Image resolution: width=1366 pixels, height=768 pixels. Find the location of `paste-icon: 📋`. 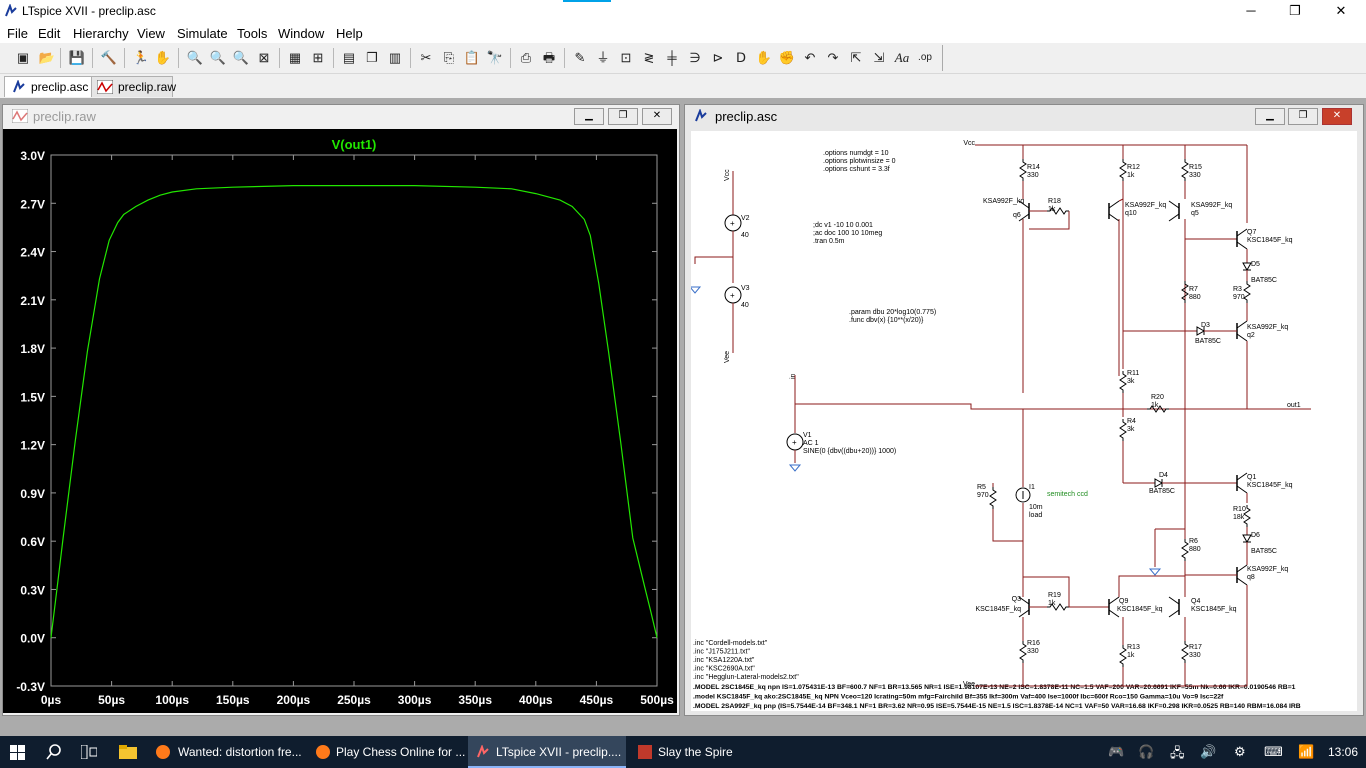

paste-icon: 📋 is located at coordinates (472, 58).